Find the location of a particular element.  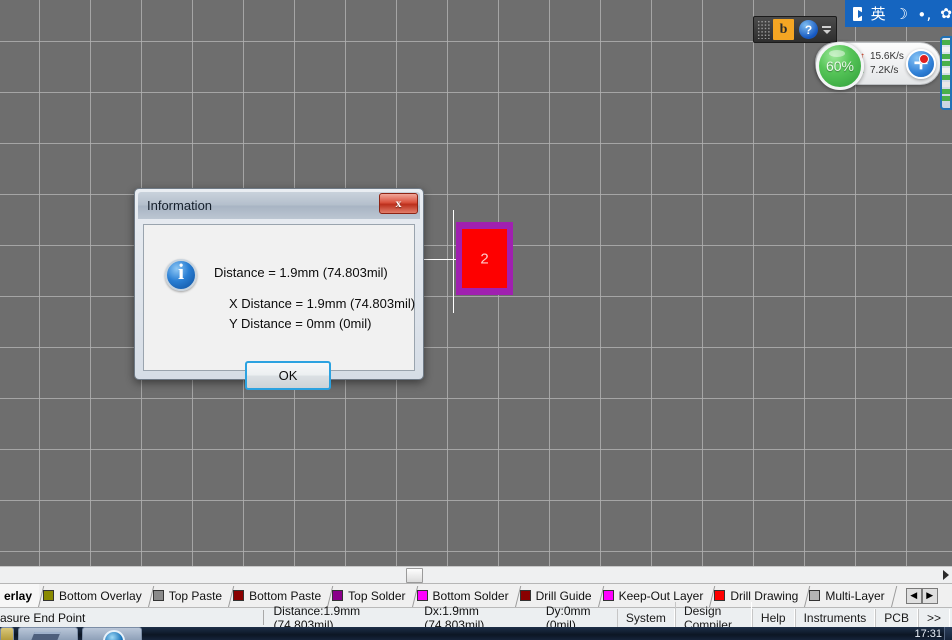

layer-tab-label: erlay is located at coordinates (18, 595).